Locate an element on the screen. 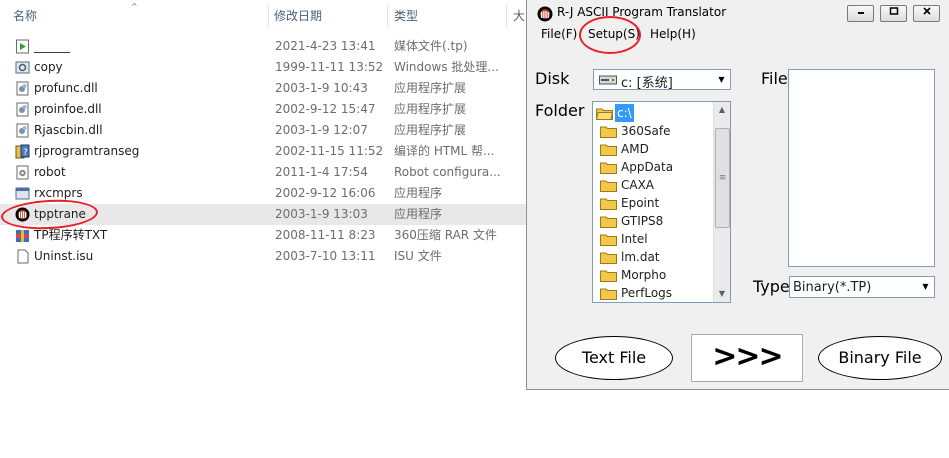 This screenshot has width=949, height=458. file-date: 2008-11-11 8:23 is located at coordinates (325, 235).